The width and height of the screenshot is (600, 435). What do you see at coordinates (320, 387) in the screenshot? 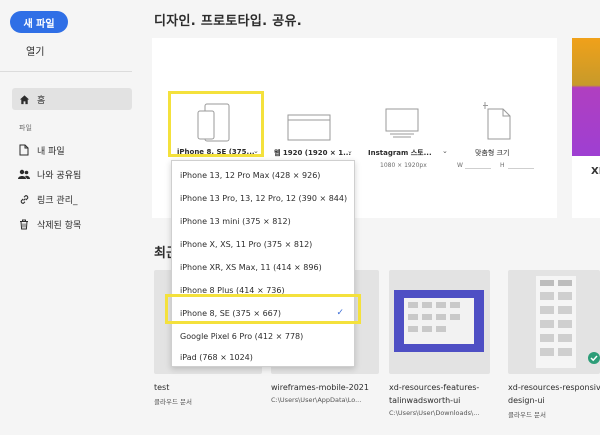
I see `file-name: wireframes-mobile-2021` at bounding box center [320, 387].